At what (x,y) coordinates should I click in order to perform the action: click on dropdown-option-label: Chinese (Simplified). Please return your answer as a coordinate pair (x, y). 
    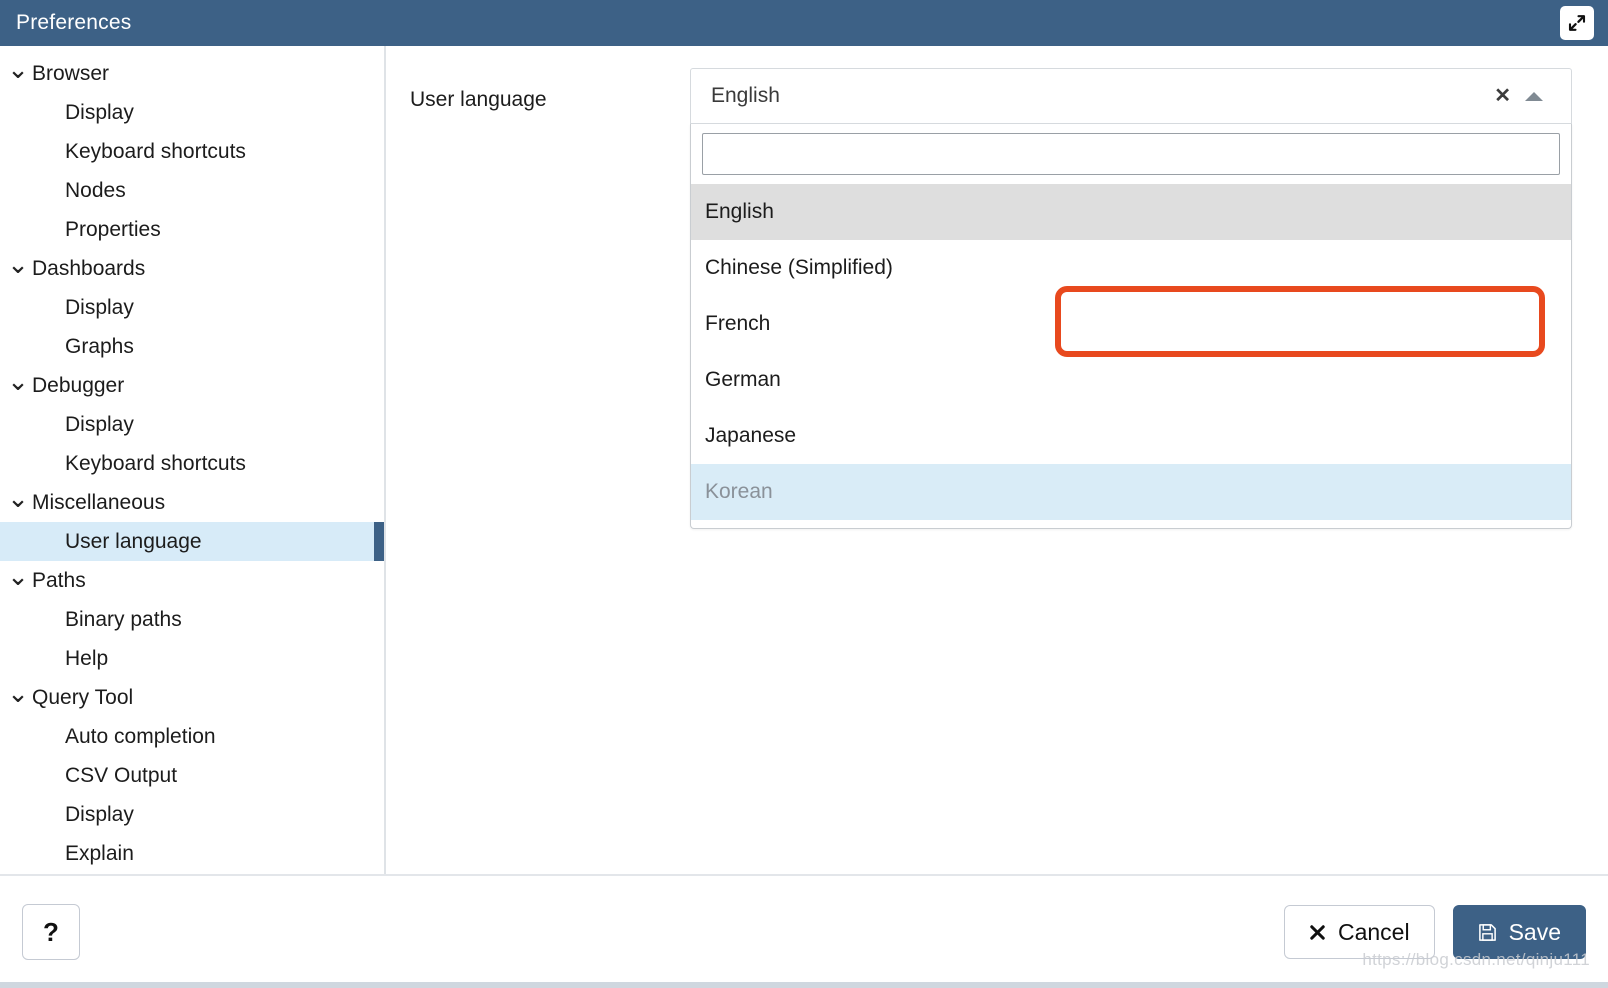
    Looking at the image, I should click on (799, 267).